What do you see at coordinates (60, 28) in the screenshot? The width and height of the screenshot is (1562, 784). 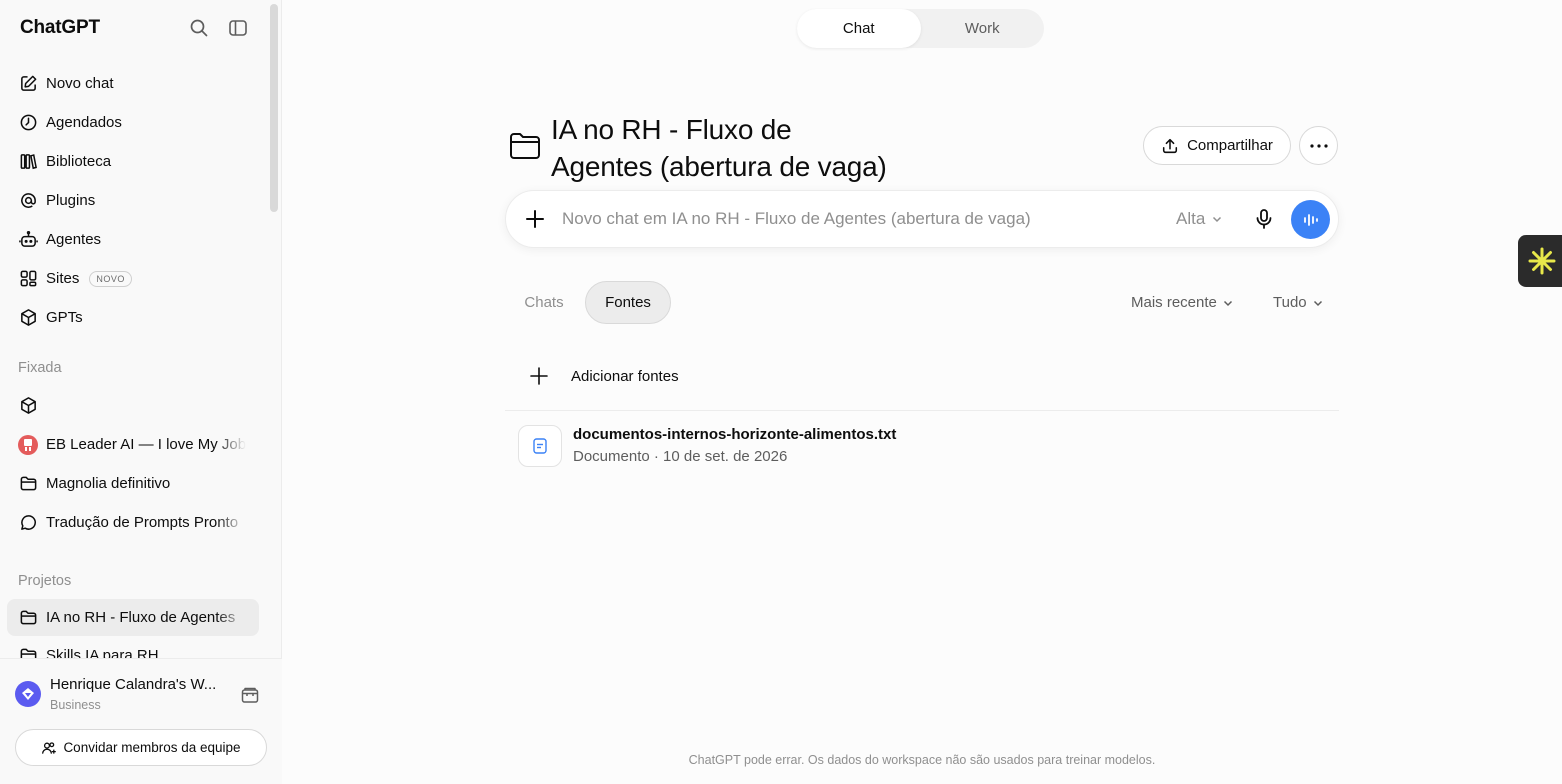 I see `brand-logo: ChatGPT` at bounding box center [60, 28].